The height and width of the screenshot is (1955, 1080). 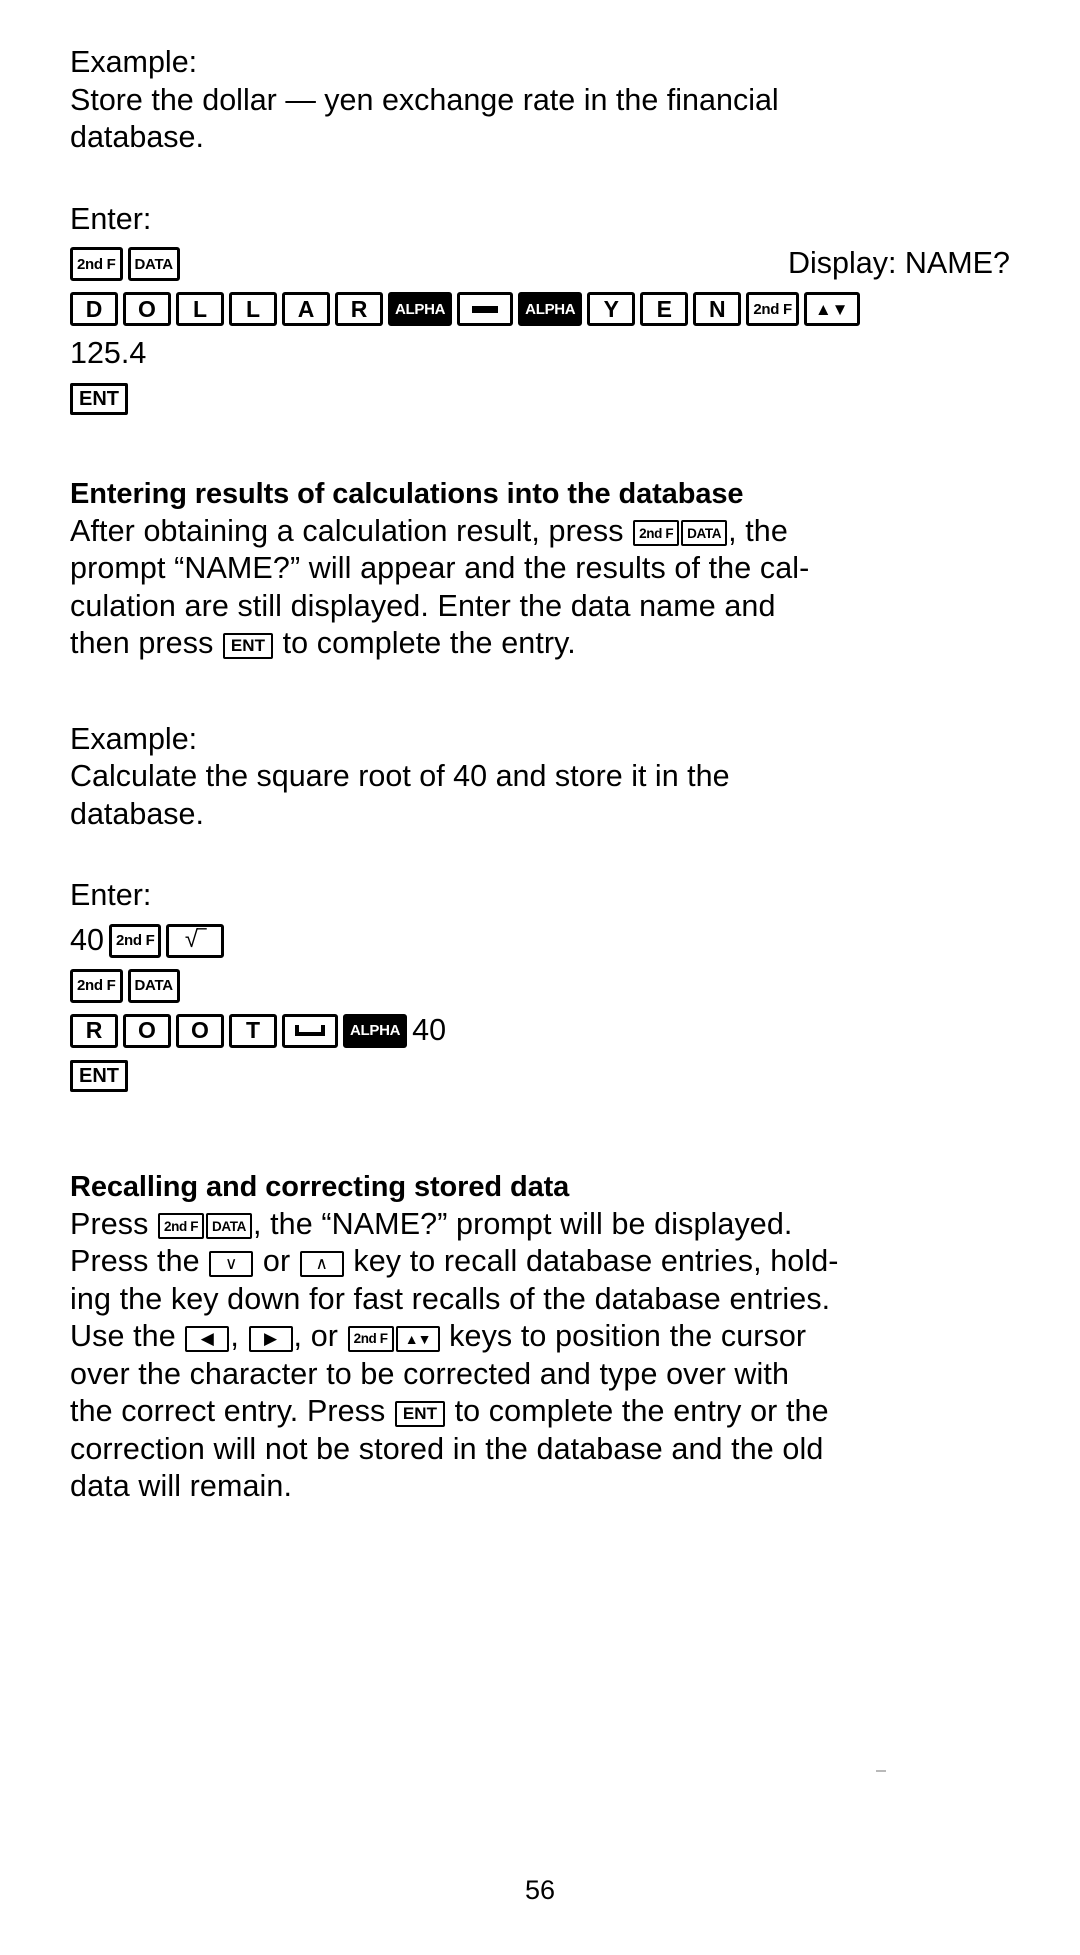 What do you see at coordinates (135, 940) in the screenshot?
I see `key-2nd-f-3: 2nd F` at bounding box center [135, 940].